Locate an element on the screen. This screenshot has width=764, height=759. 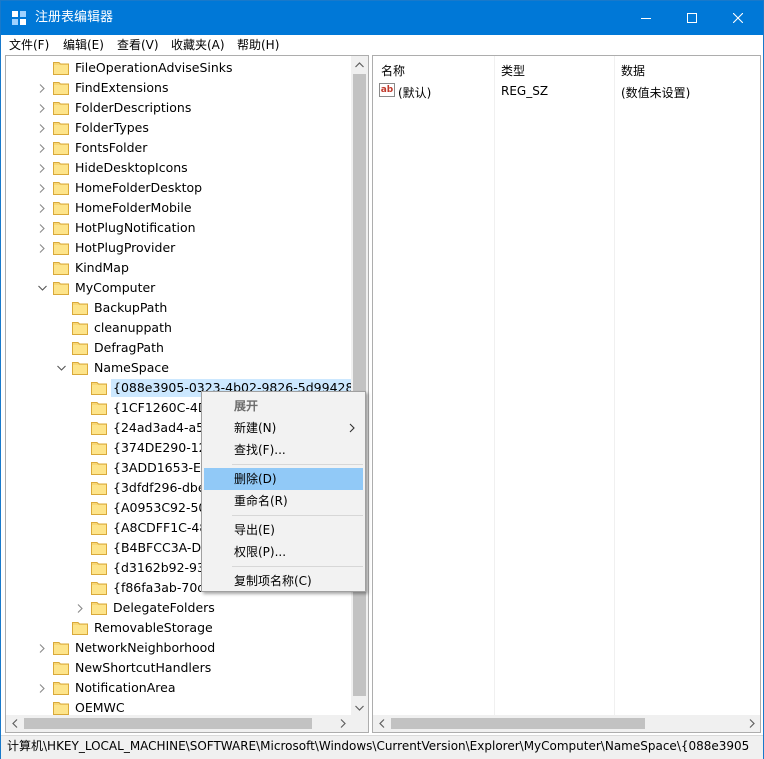
tree-node: {1CF1260C-4DD is located at coordinates (145, 408).